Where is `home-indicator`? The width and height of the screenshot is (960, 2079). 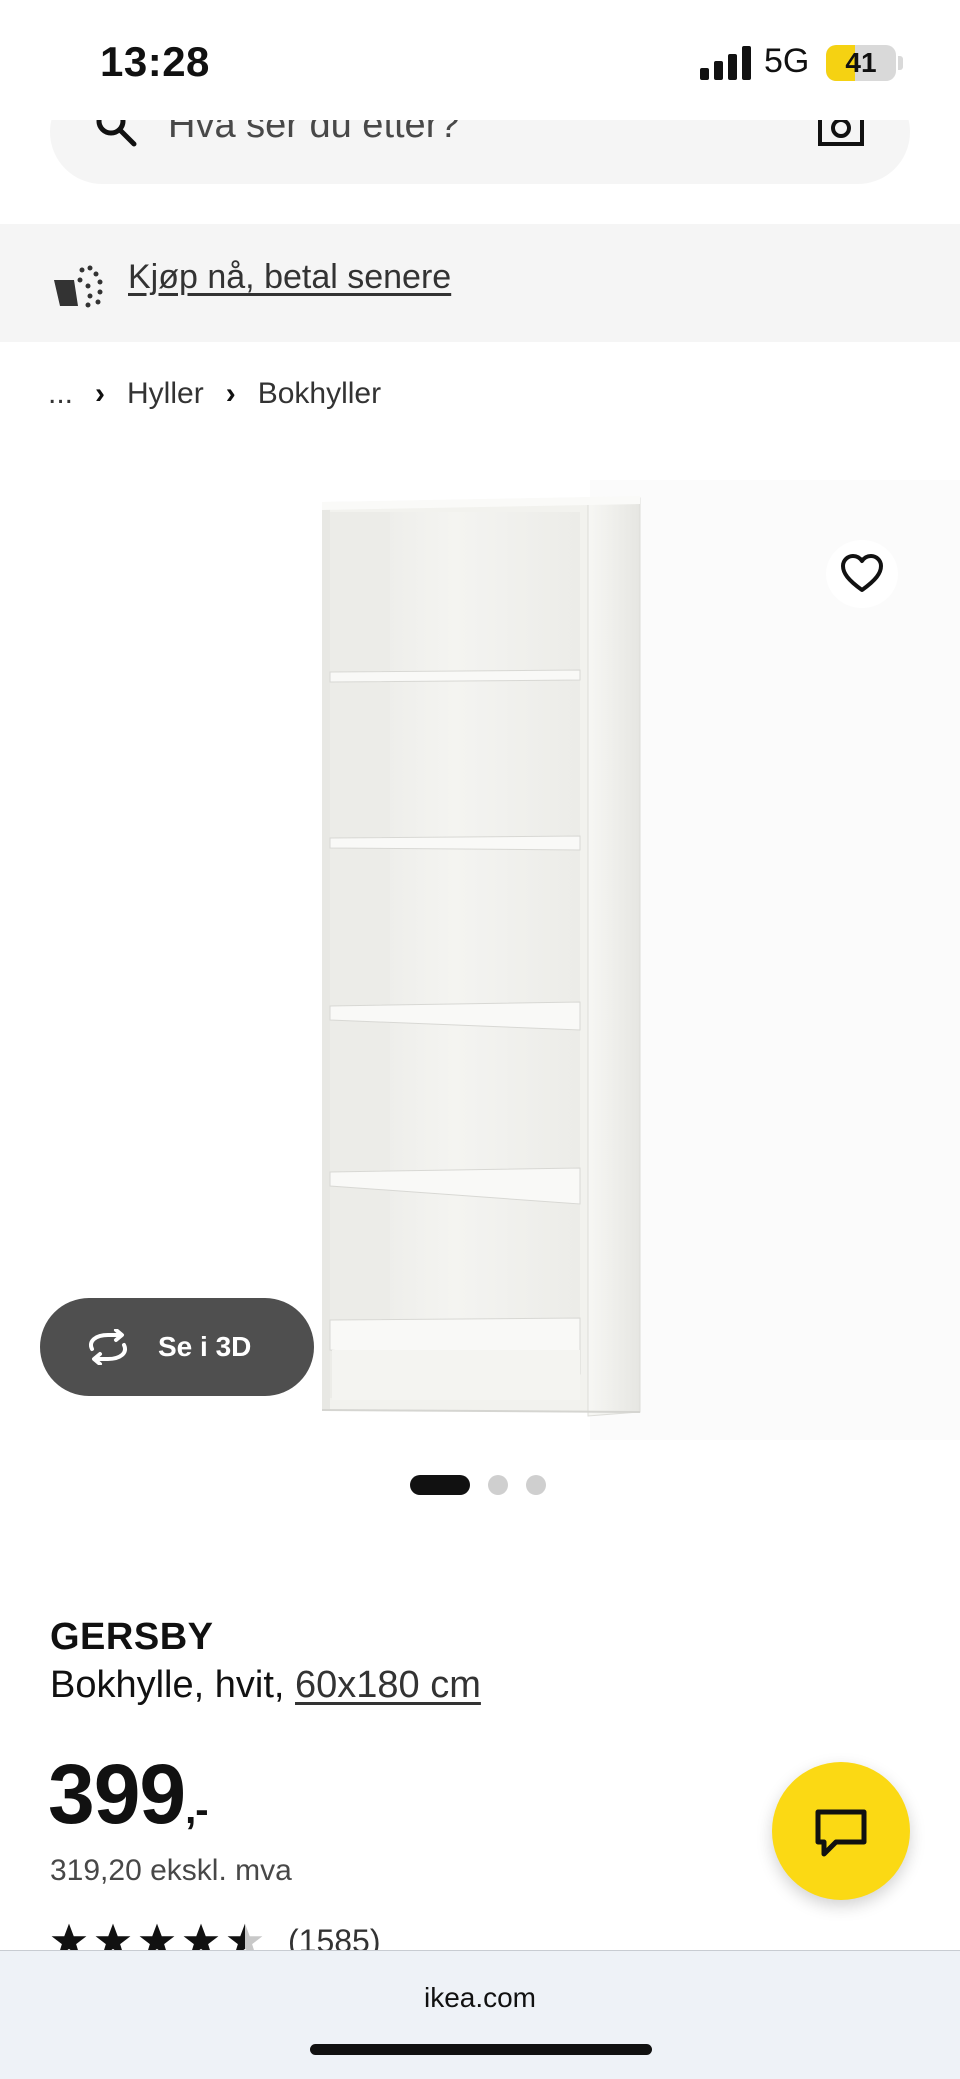
home-indicator is located at coordinates (481, 2049).